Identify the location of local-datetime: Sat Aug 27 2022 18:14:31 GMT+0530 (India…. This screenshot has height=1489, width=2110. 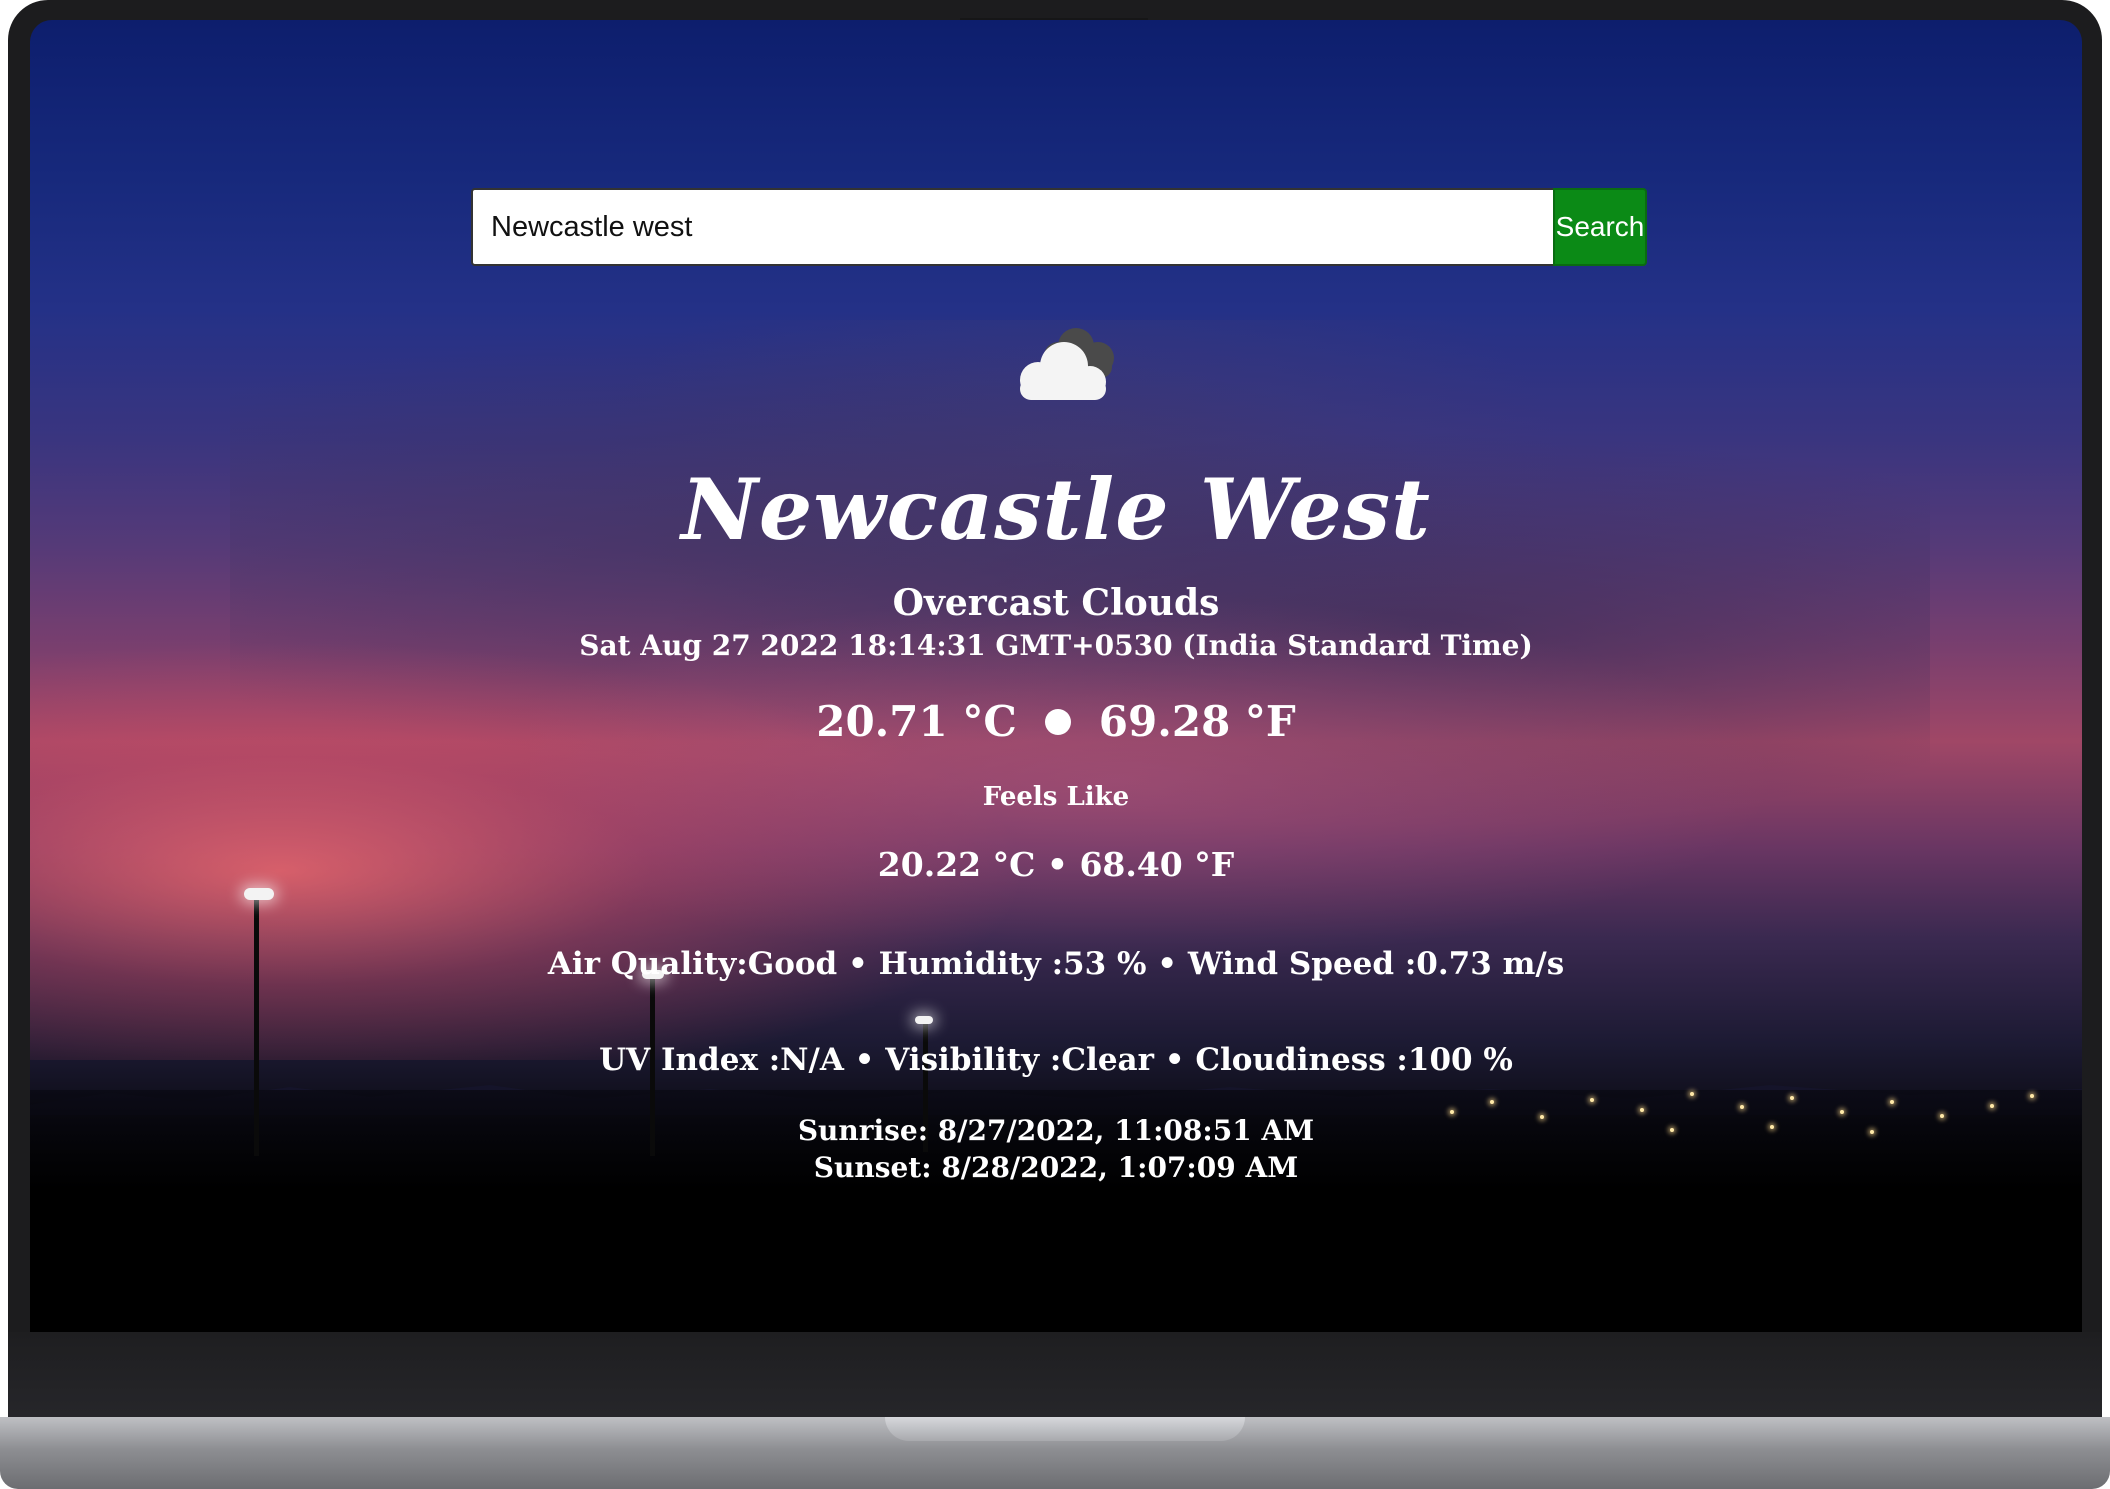
(1056, 645).